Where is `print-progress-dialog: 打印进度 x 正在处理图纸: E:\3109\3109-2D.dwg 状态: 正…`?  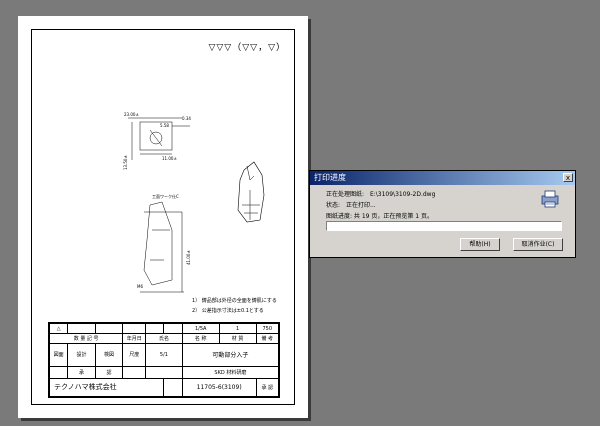
print-progress-dialog: 打印进度 x 正在处理图纸: E:\3109\3109-2D.dwg 状态: 正… is located at coordinates (442, 214).